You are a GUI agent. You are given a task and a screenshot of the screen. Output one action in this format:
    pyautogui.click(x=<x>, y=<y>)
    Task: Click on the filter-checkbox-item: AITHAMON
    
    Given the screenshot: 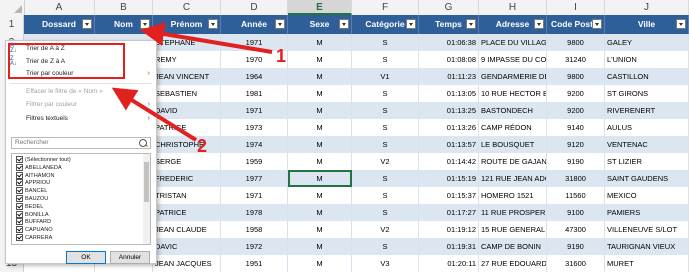 What is the action you would take?
    pyautogui.click(x=35, y=175)
    